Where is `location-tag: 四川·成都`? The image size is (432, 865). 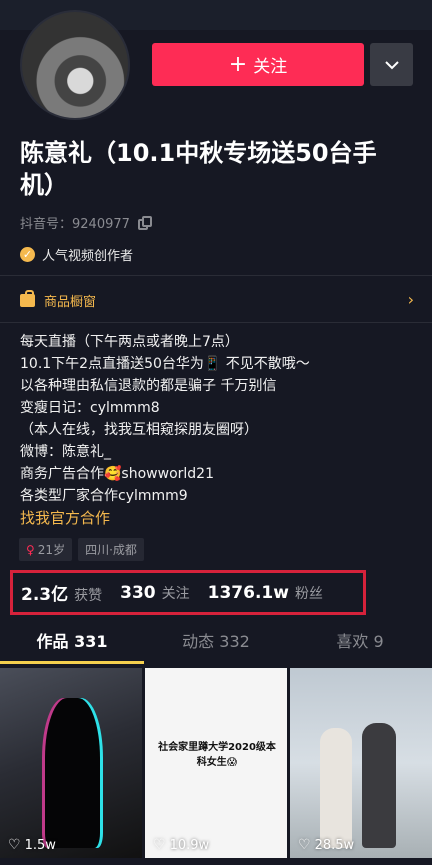 location-tag: 四川·成都 is located at coordinates (111, 549).